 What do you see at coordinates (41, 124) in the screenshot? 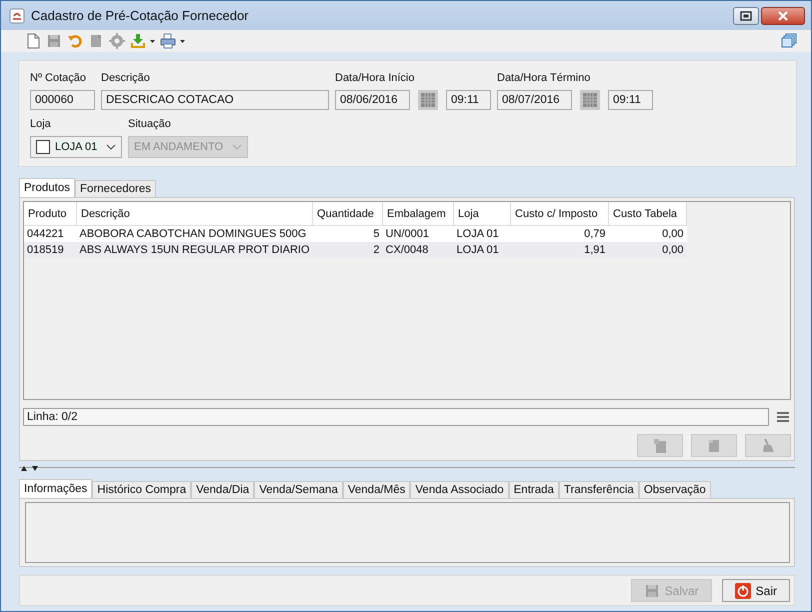
I see `field-label: Loja` at bounding box center [41, 124].